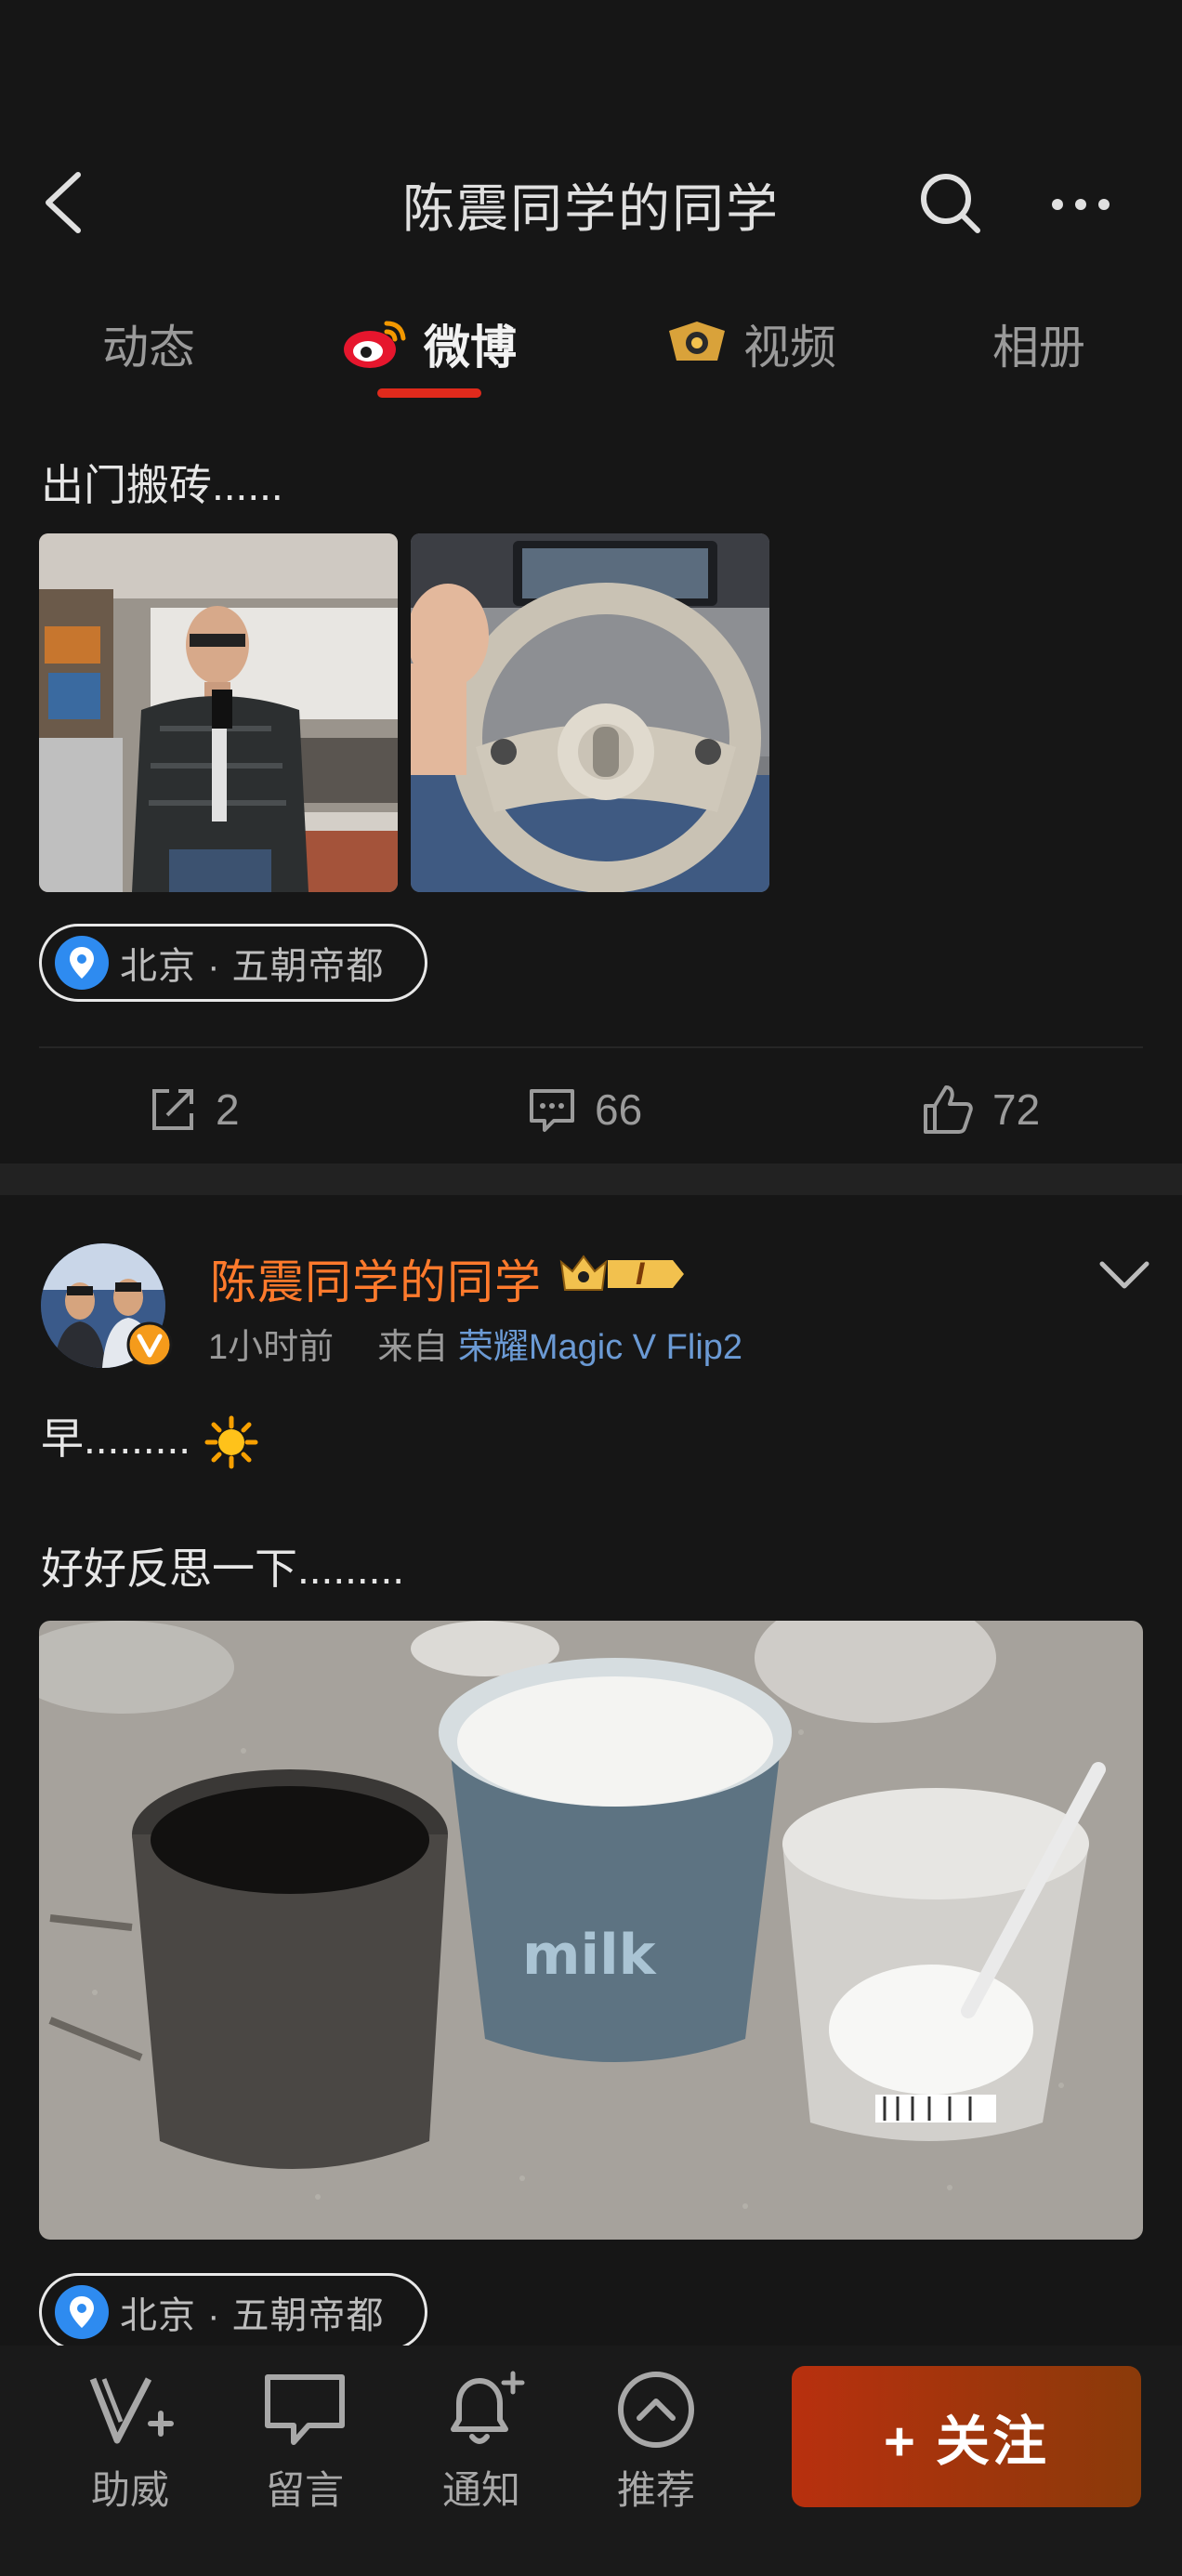 This screenshot has width=1182, height=2576. Describe the element at coordinates (590, 1955) in the screenshot. I see `svg-text: milk` at that location.